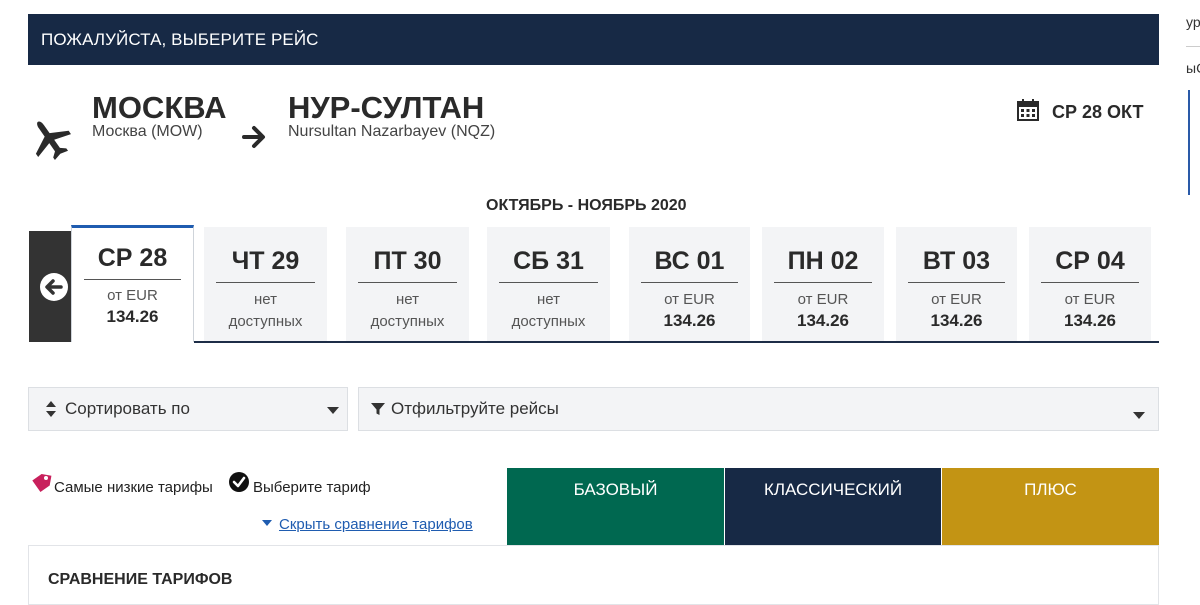 The width and height of the screenshot is (1200, 605). Describe the element at coordinates (1193, 46) in the screenshot. I see `edge-divider` at that location.